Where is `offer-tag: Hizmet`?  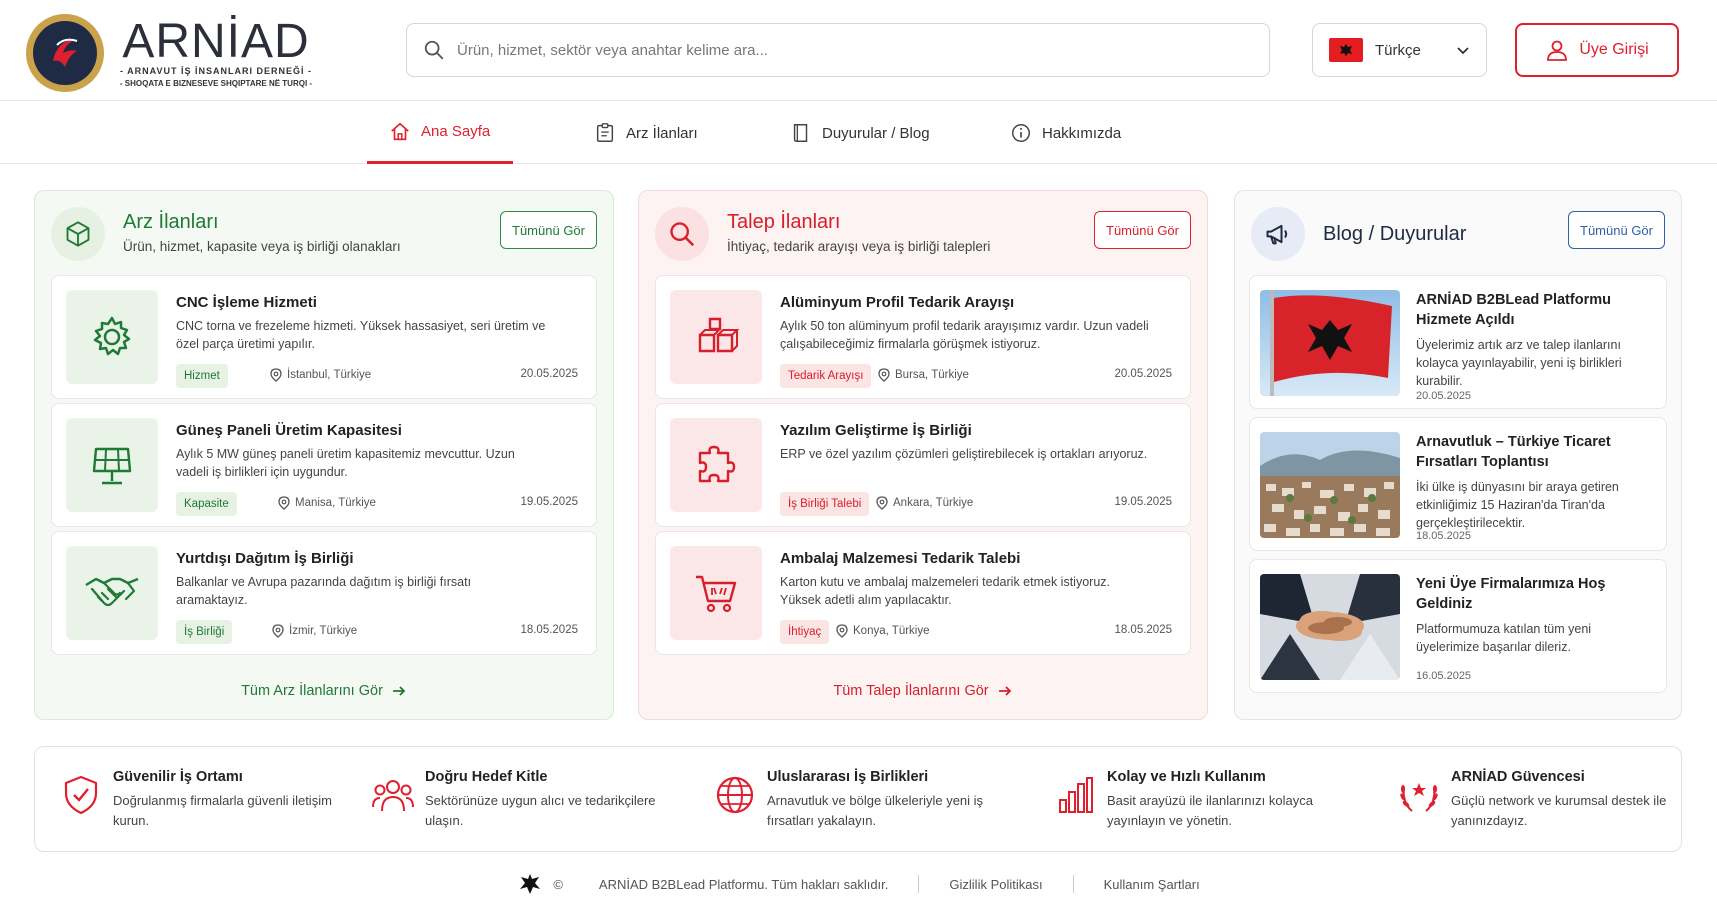
offer-tag: Hizmet is located at coordinates (202, 376).